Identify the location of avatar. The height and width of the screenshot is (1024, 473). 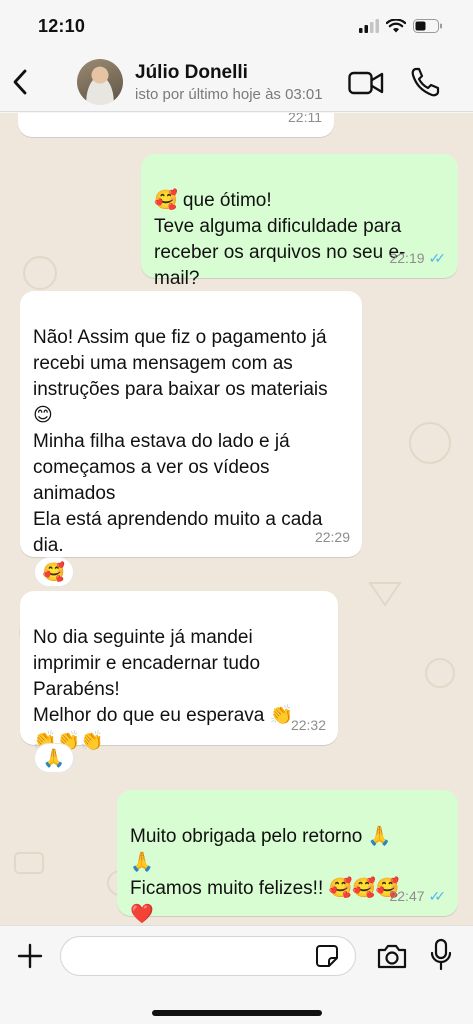
(100, 82).